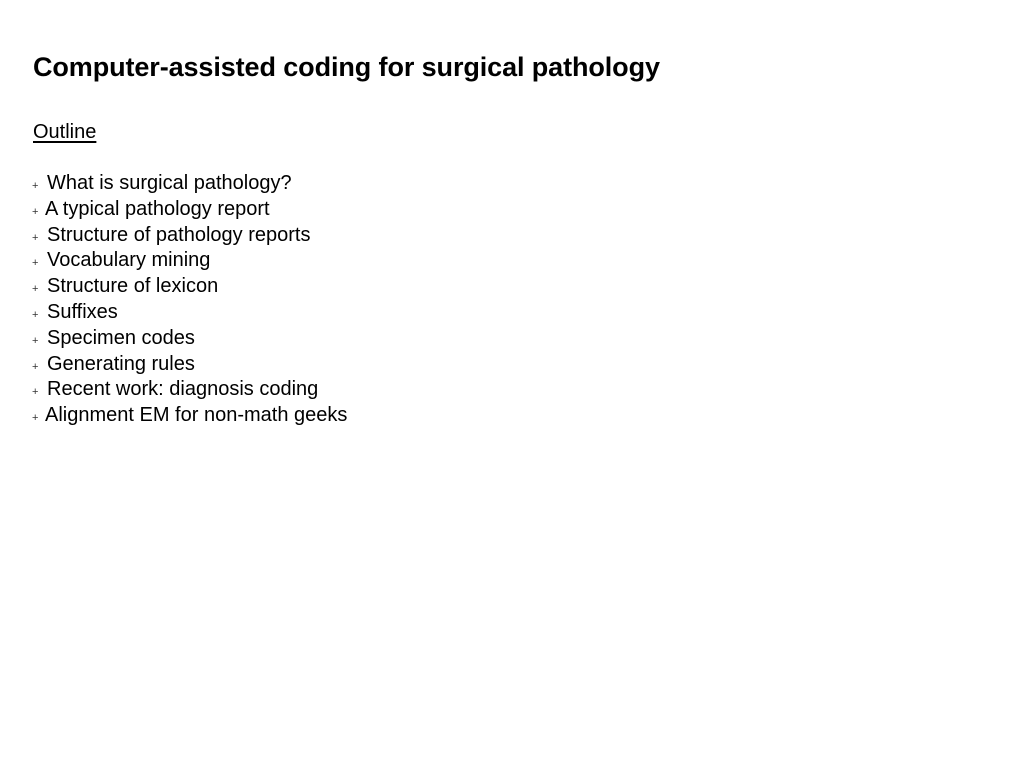  What do you see at coordinates (157, 208) in the screenshot?
I see `outline-item-label: A typical pathology report` at bounding box center [157, 208].